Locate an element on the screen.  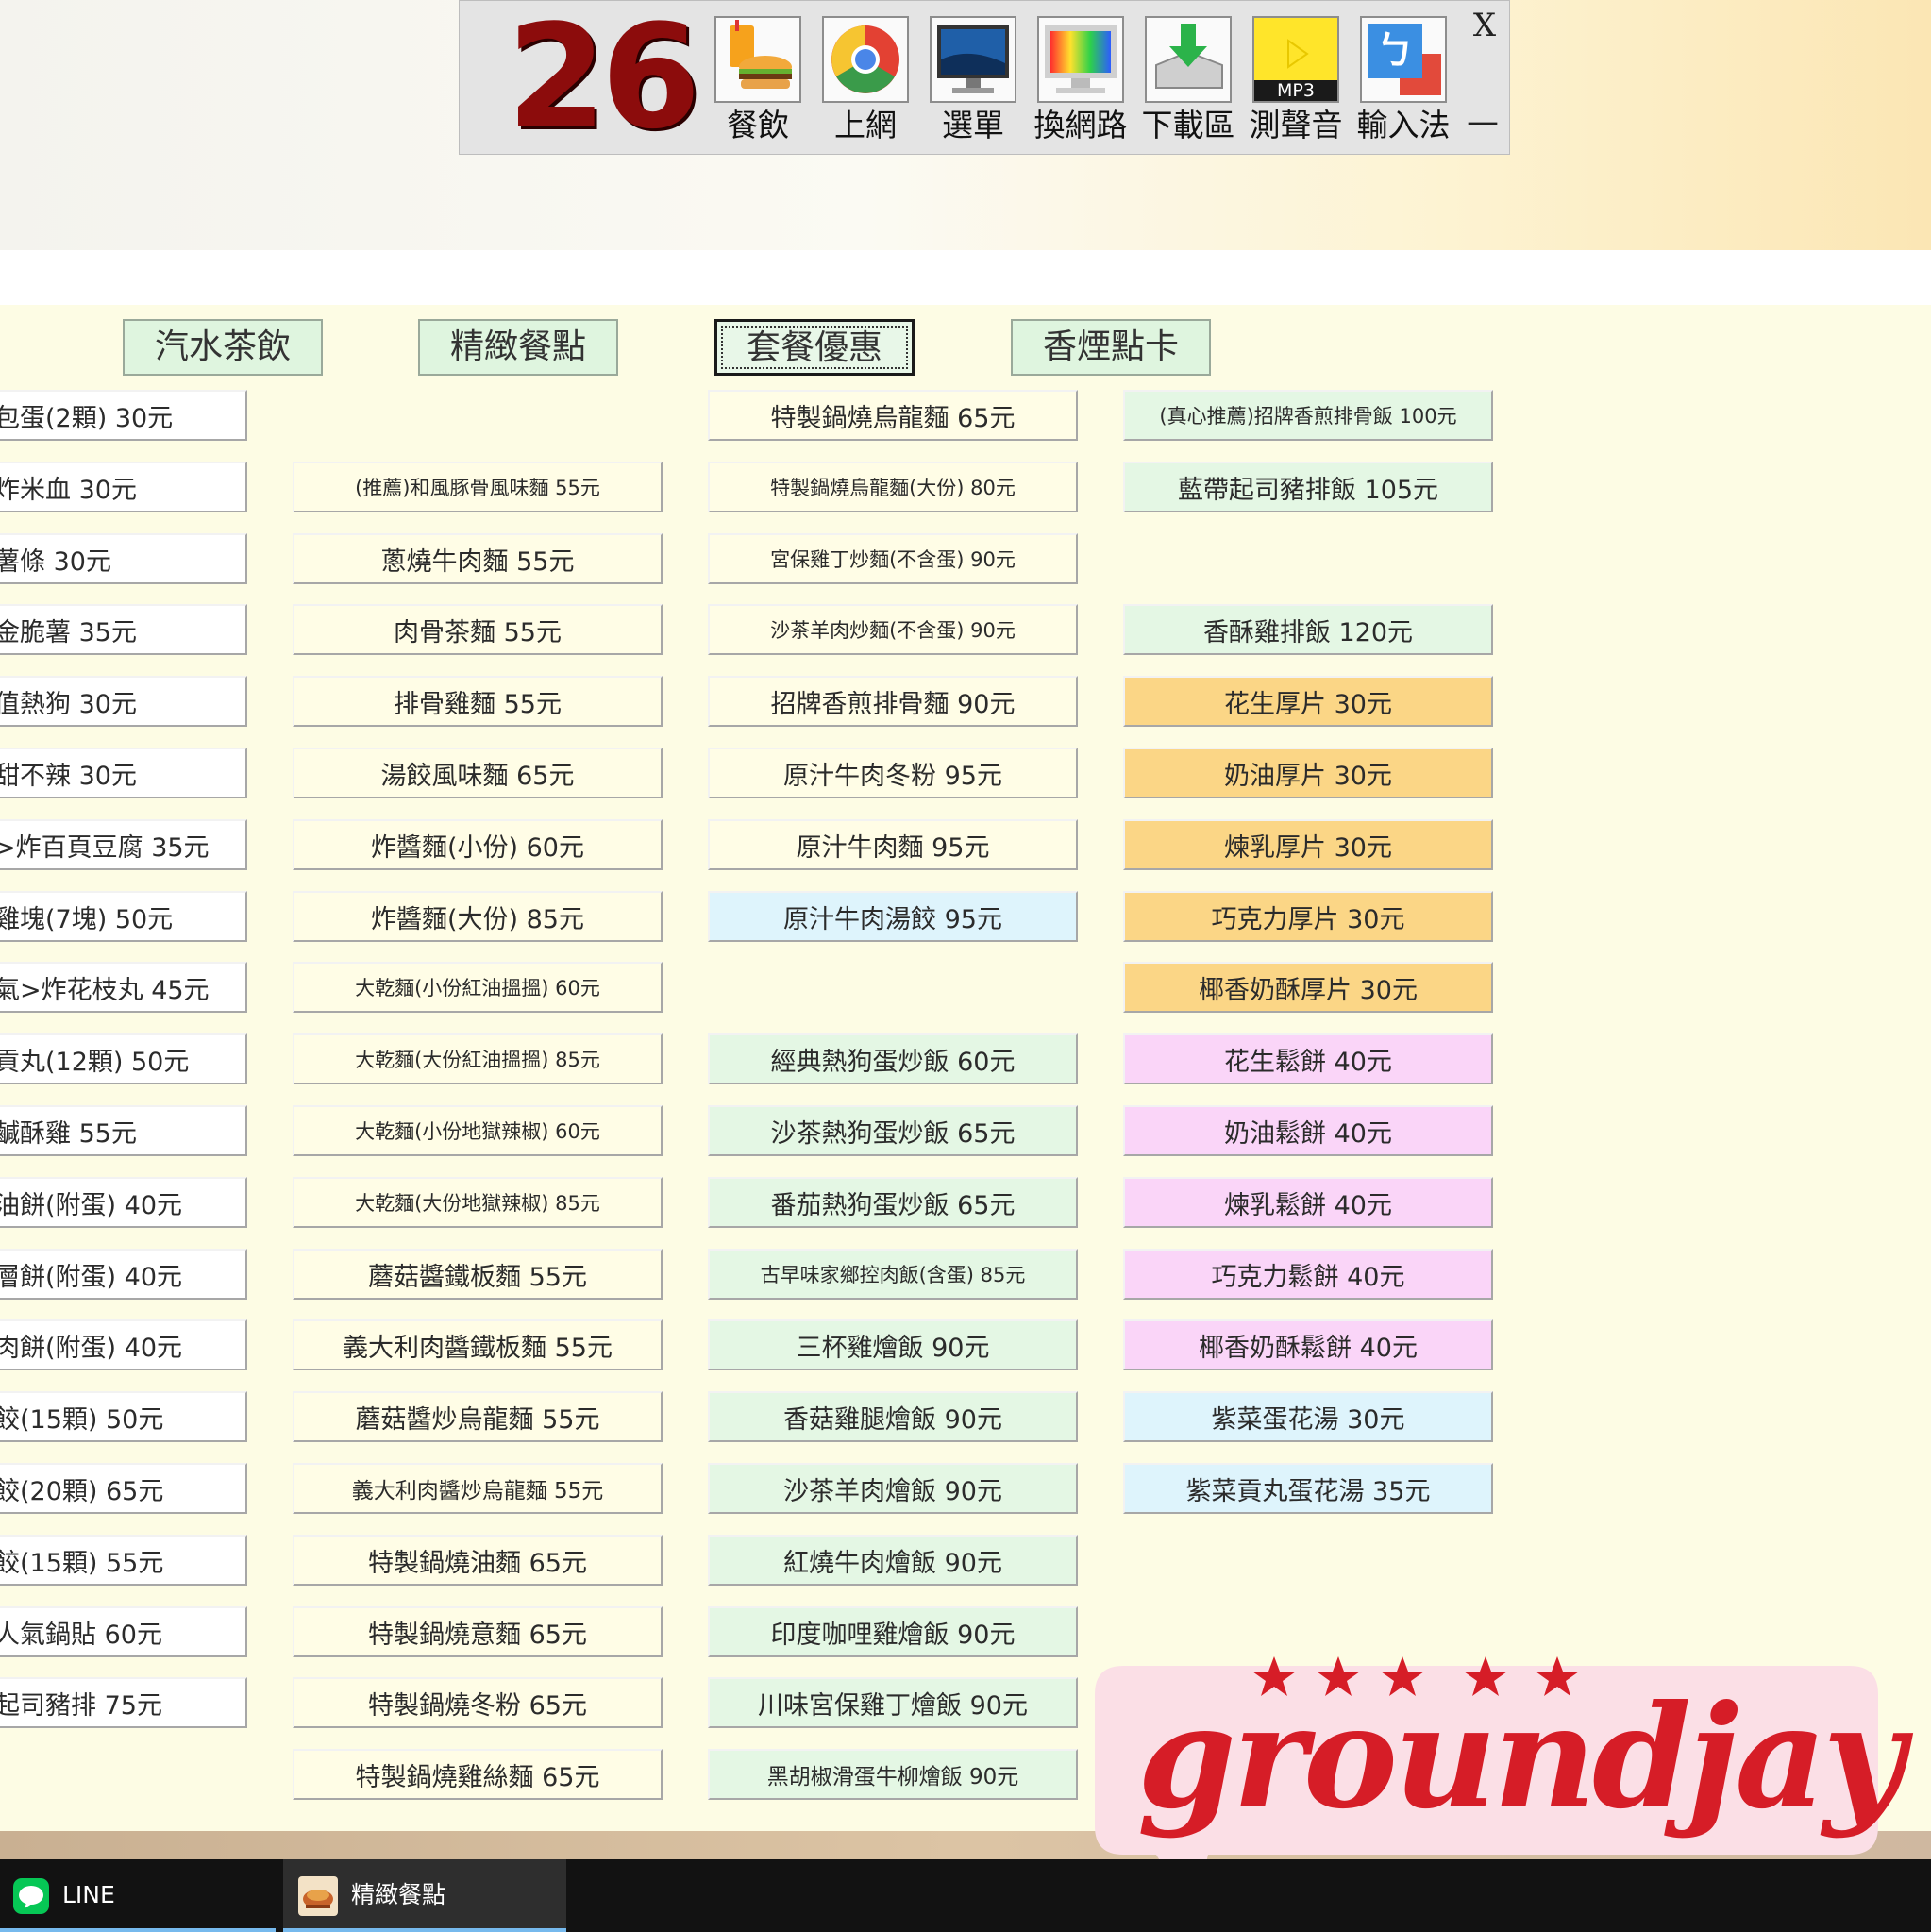
menu-item-button: 特製鍋燒烏龍麵(大份) 80元 is located at coordinates (893, 487).